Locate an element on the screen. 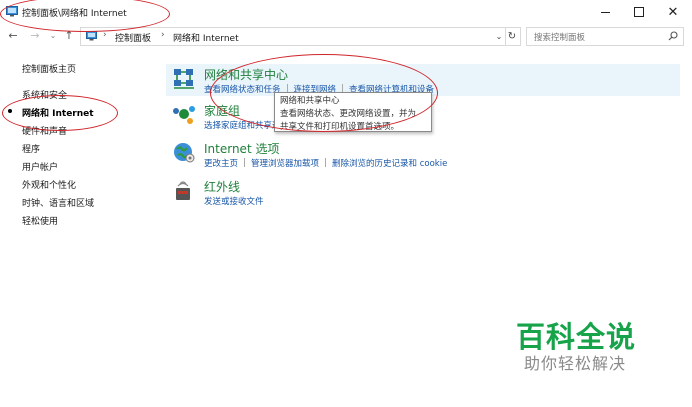 The width and height of the screenshot is (692, 407). minimize-button is located at coordinates (605, 12).